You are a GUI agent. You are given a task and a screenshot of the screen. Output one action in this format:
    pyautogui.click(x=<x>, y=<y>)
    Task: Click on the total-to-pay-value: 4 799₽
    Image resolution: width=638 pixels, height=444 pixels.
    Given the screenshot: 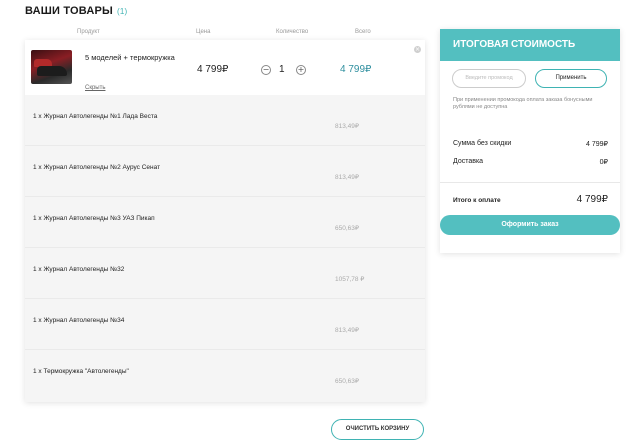 What is the action you would take?
    pyautogui.click(x=592, y=199)
    